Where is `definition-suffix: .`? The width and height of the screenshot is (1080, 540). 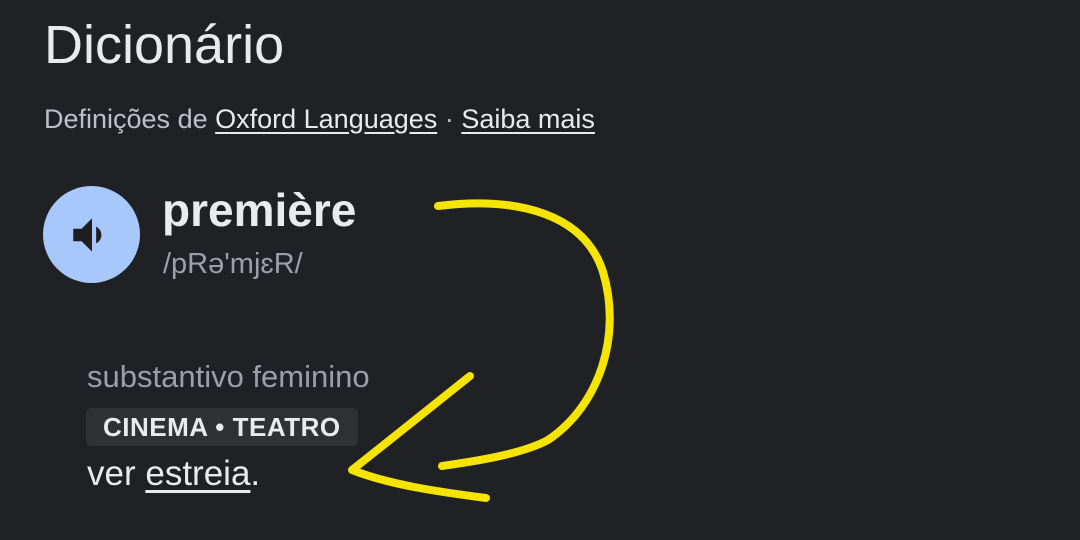
definition-suffix: . is located at coordinates (255, 473).